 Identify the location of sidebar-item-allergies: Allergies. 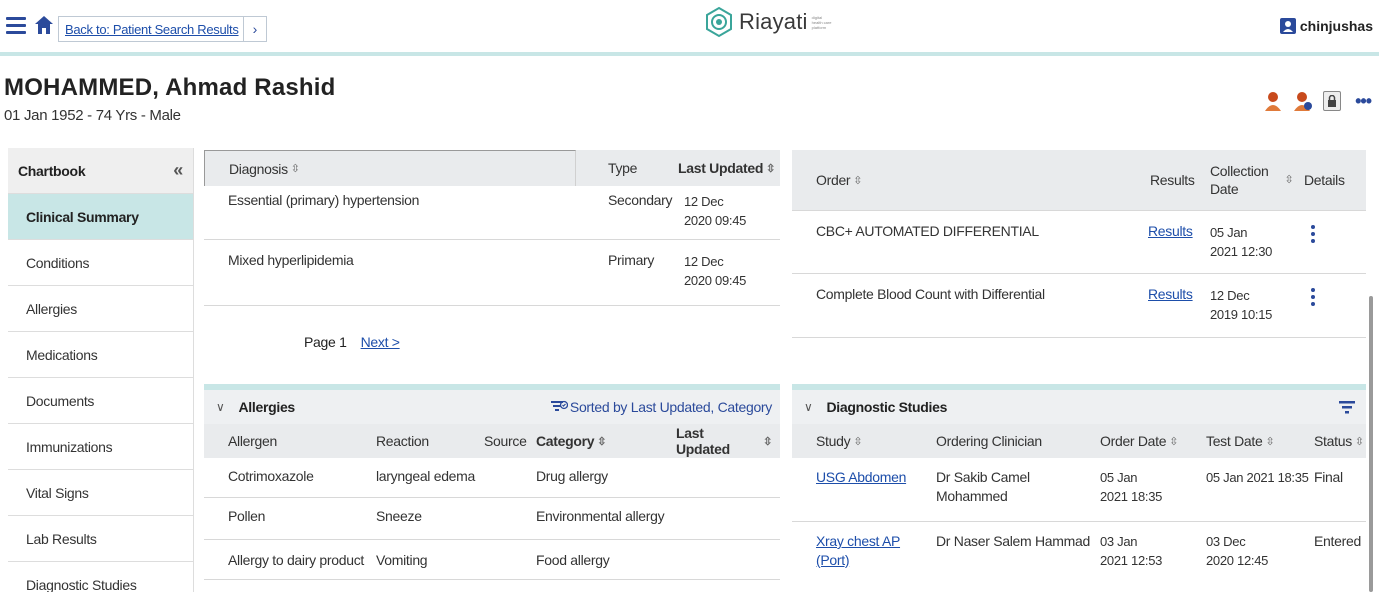
(100, 309).